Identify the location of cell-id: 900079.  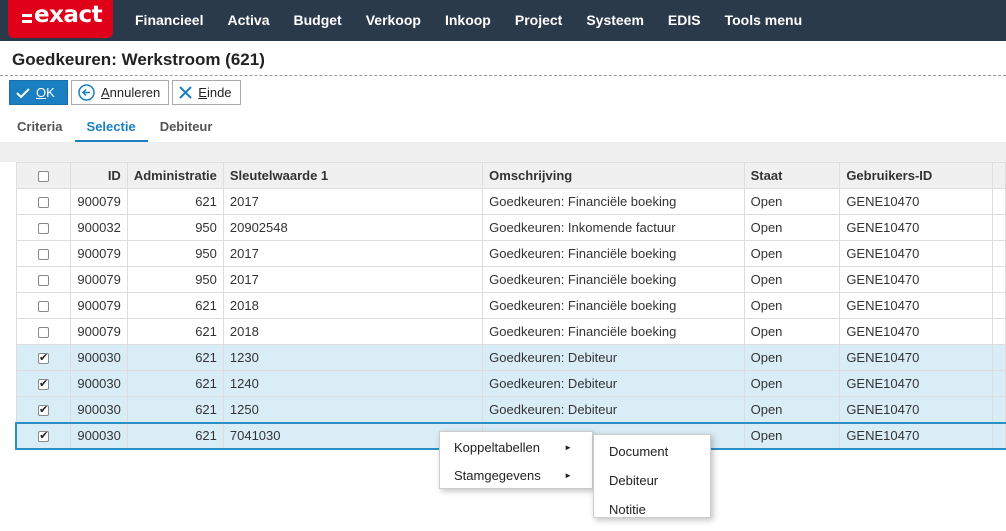
(99, 331).